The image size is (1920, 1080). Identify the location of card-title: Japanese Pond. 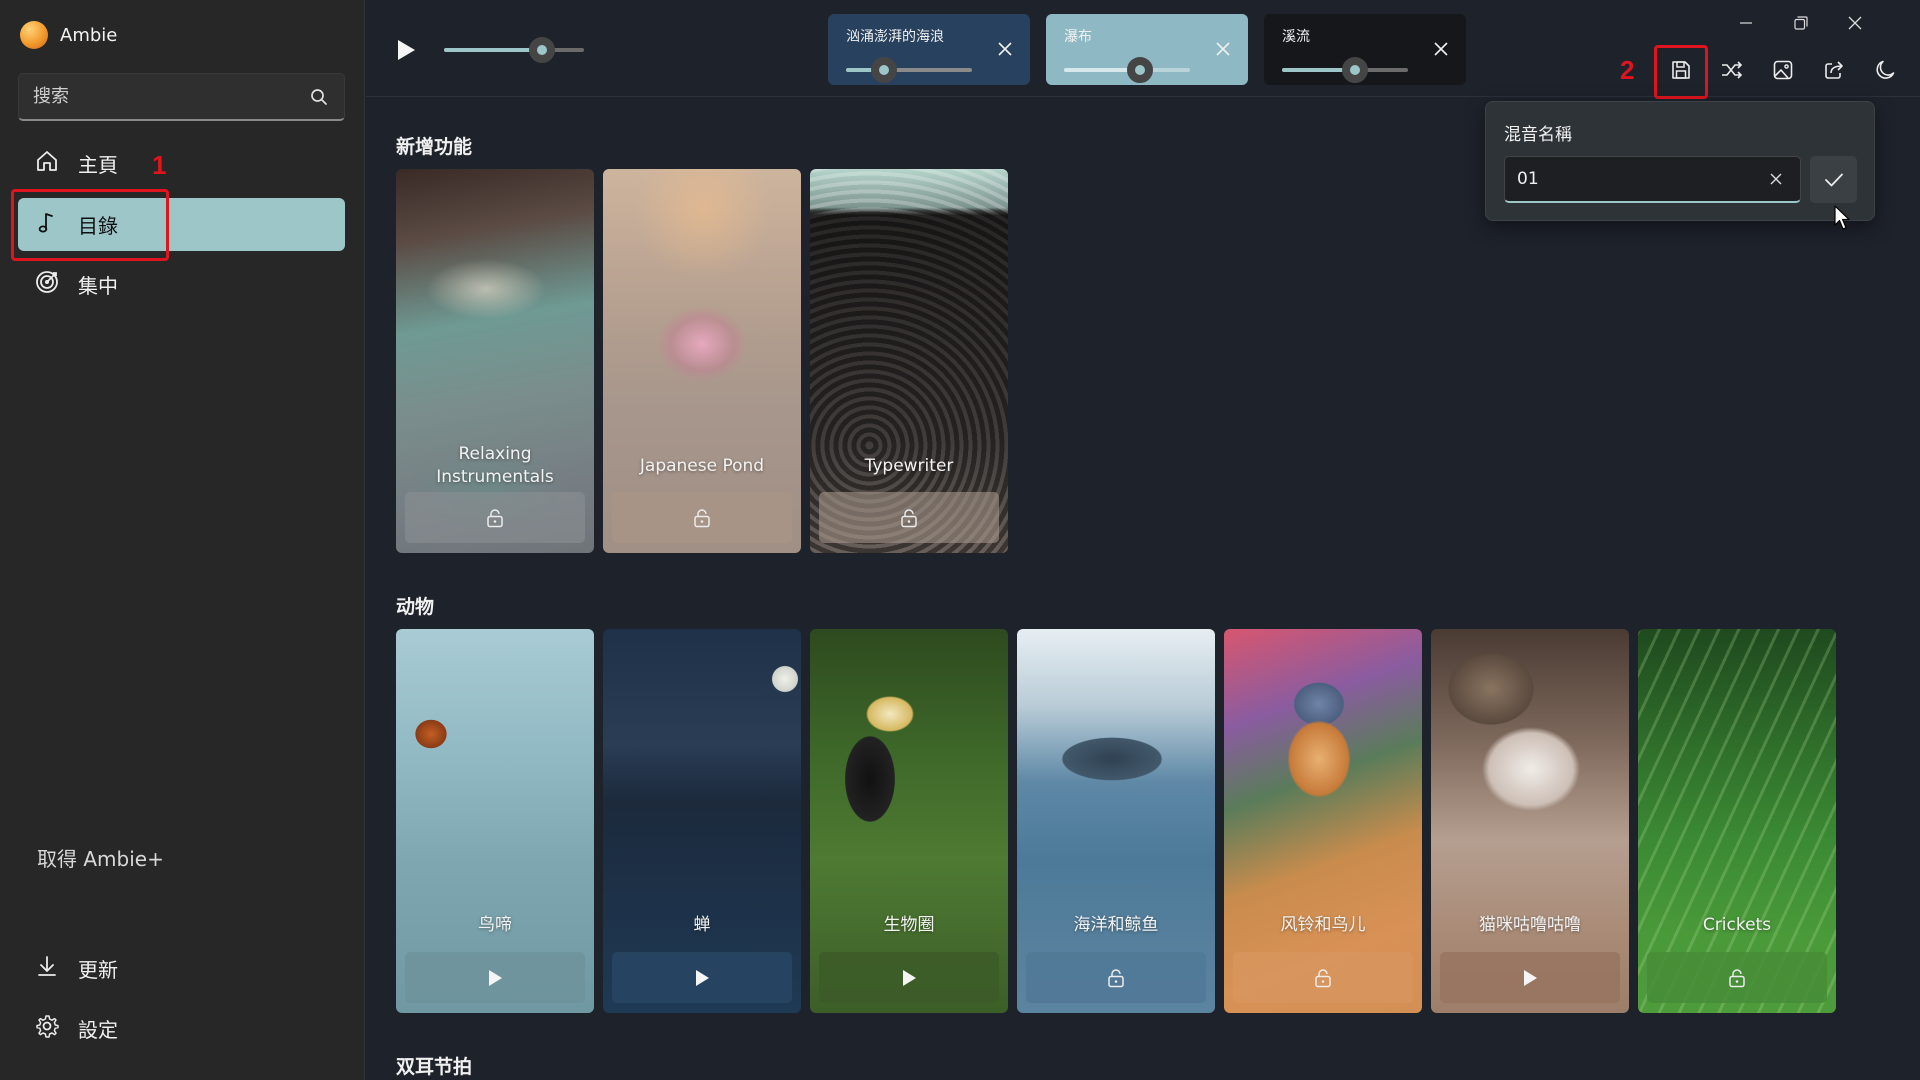
(702, 466).